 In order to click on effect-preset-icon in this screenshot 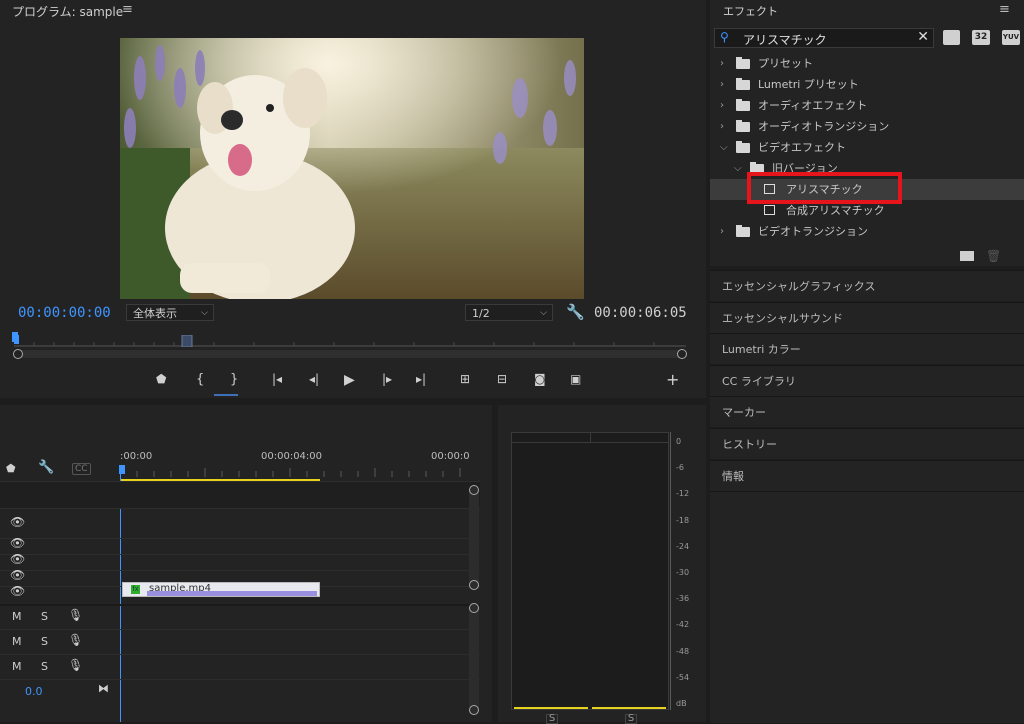, I will do `click(769, 210)`.